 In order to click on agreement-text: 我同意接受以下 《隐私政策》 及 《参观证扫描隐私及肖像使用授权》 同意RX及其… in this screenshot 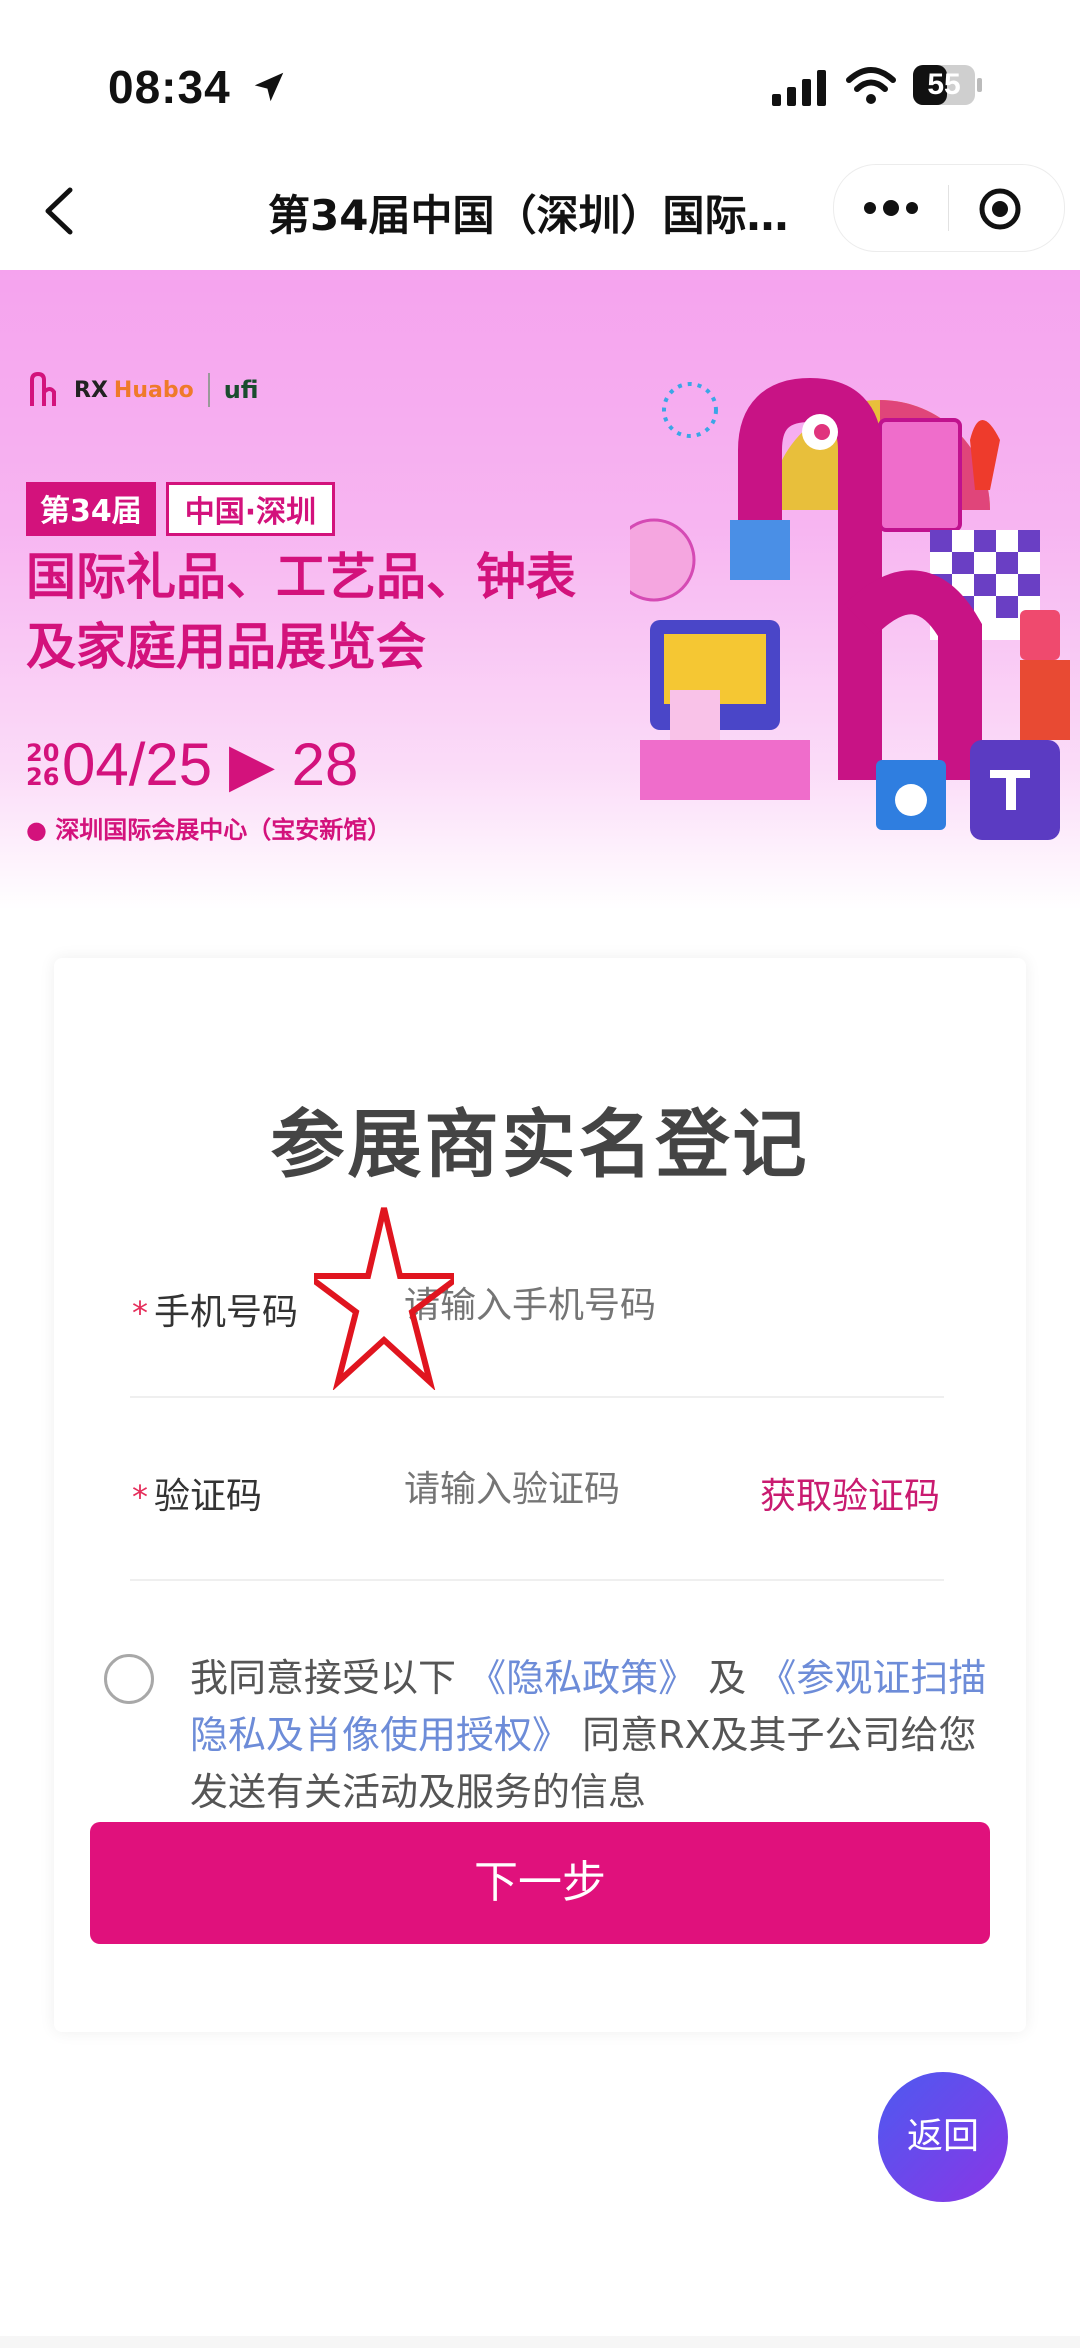, I will do `click(590, 1735)`.